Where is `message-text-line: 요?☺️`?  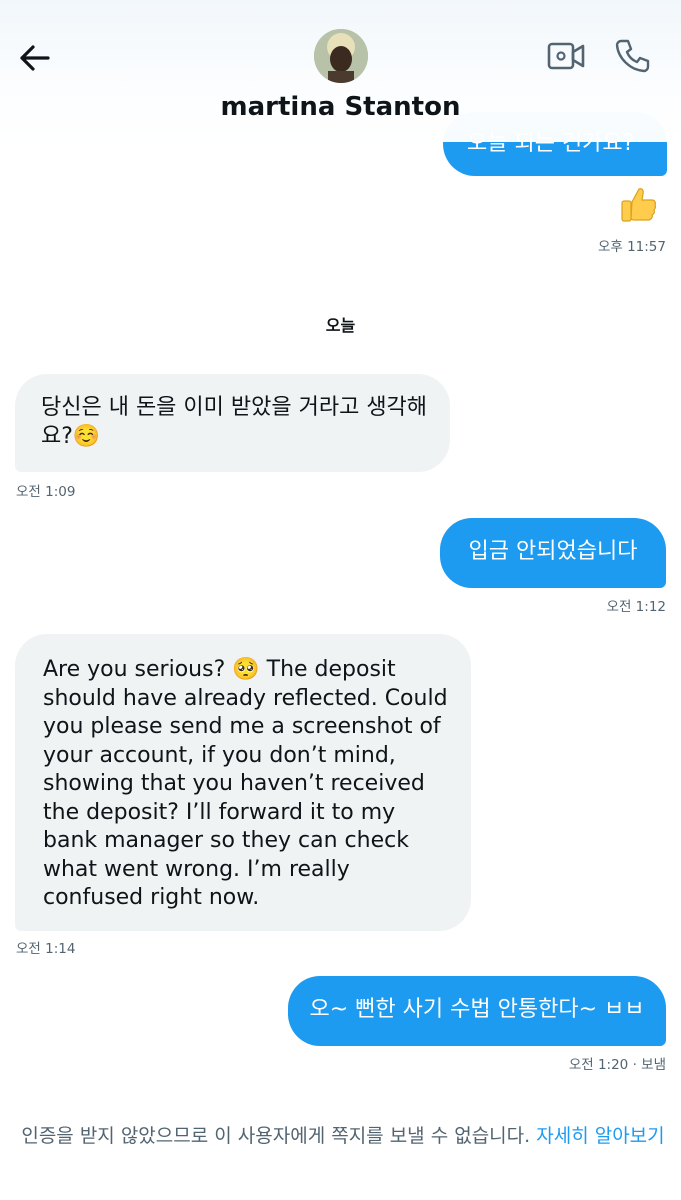
message-text-line: 요?☺️ is located at coordinates (71, 436).